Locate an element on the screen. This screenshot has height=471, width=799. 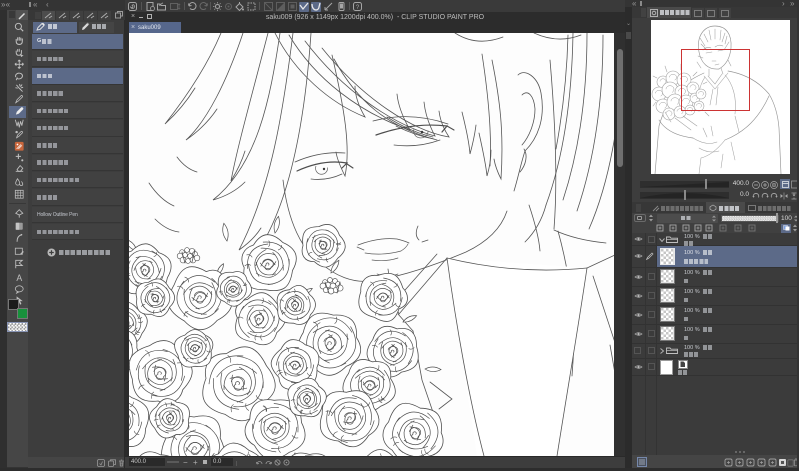
svg-text: A is located at coordinates (19, 278).